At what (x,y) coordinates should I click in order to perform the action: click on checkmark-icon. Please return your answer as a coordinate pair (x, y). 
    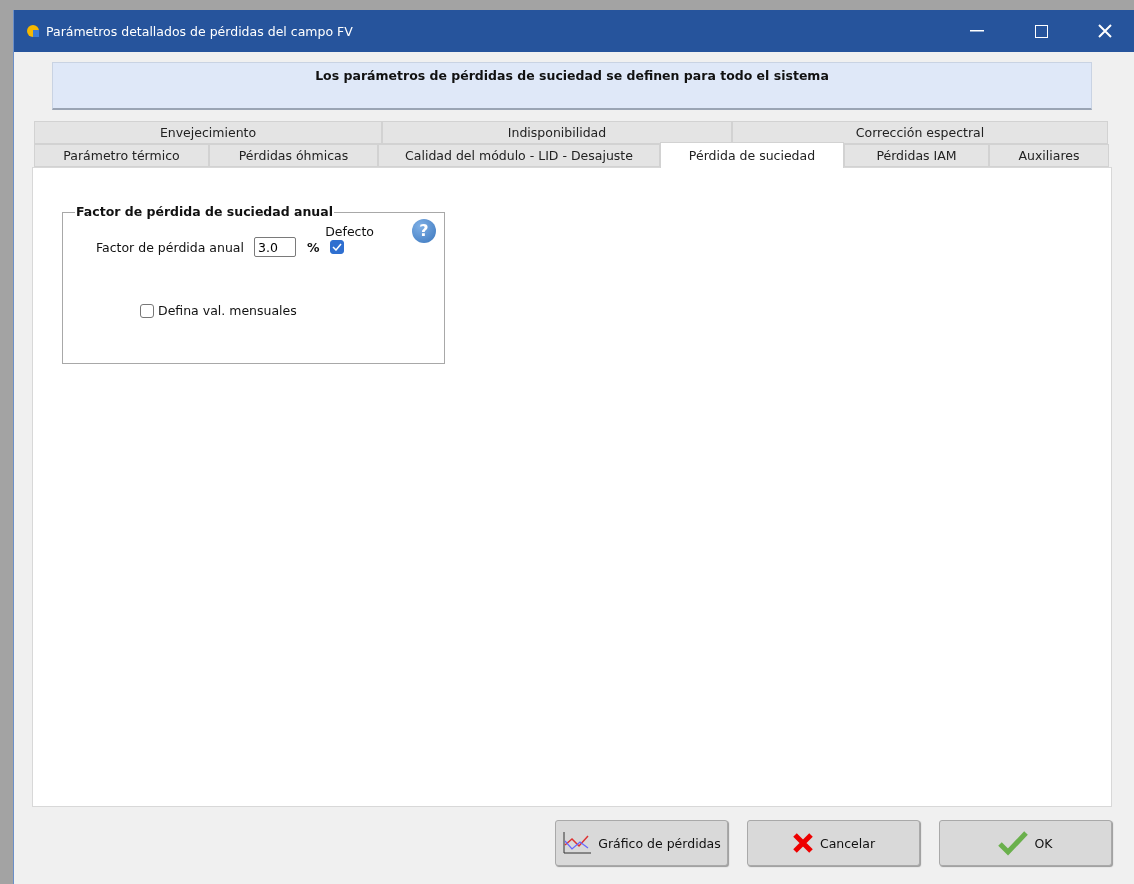
    Looking at the image, I should click on (1013, 843).